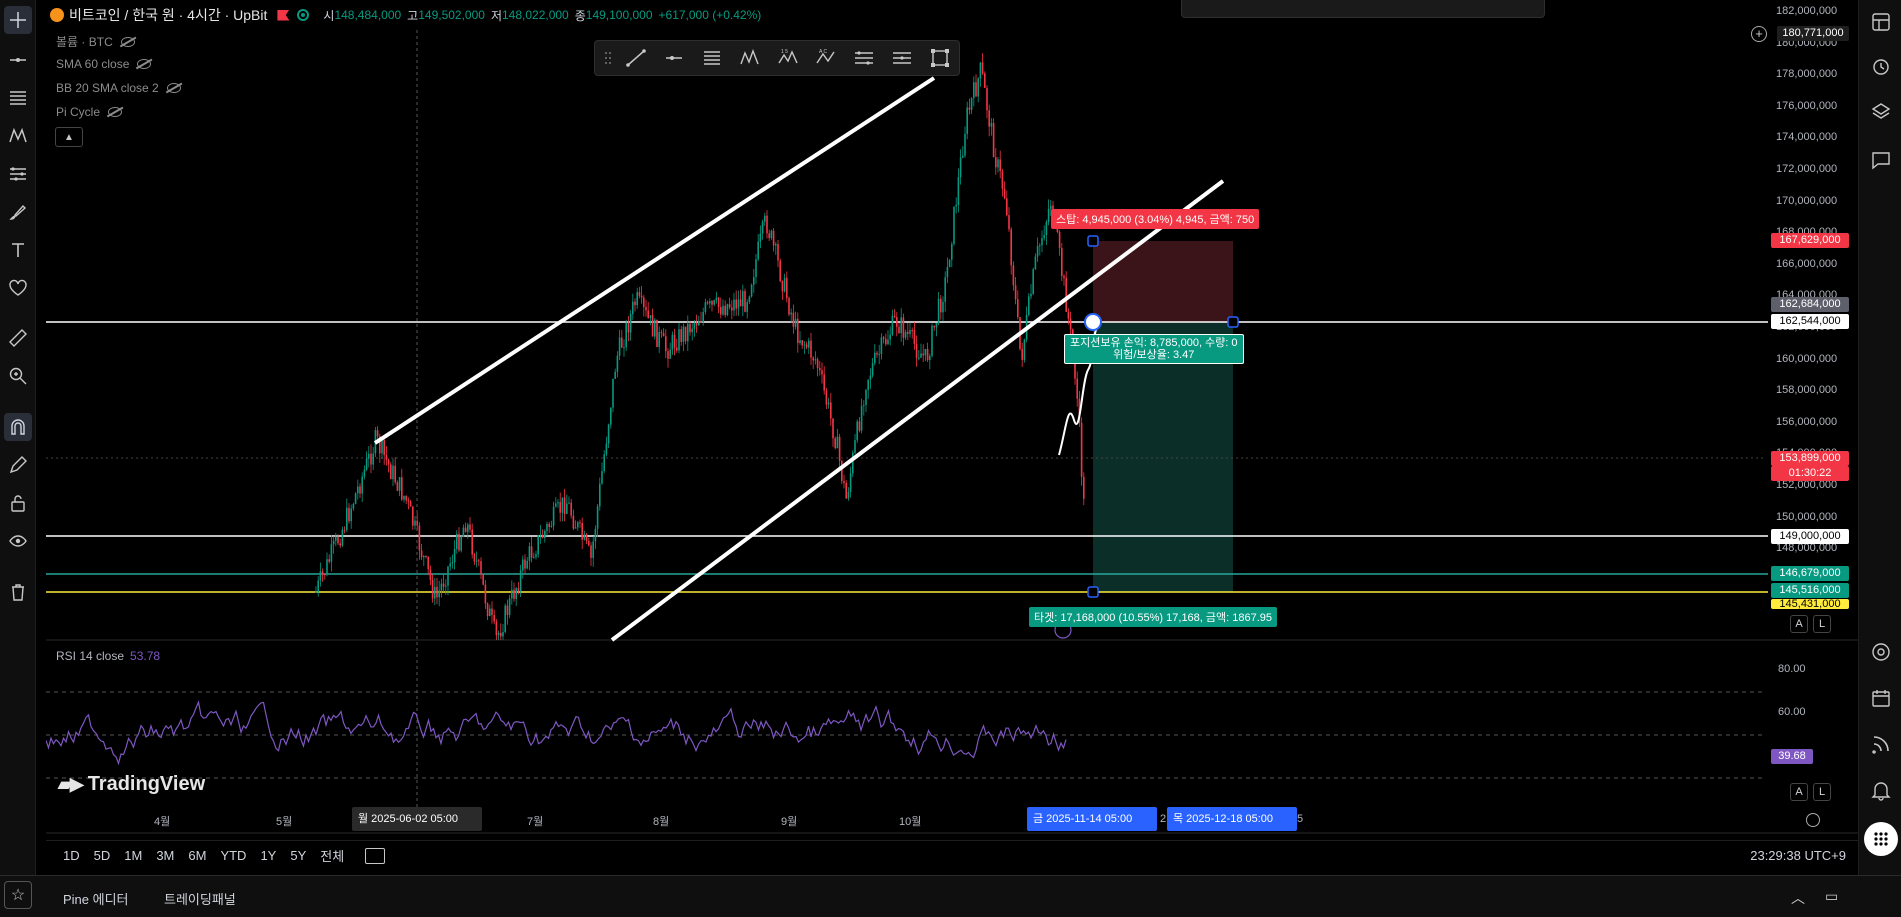 This screenshot has height=917, width=1901. I want to click on trendline-tool-icon, so click(18, 60).